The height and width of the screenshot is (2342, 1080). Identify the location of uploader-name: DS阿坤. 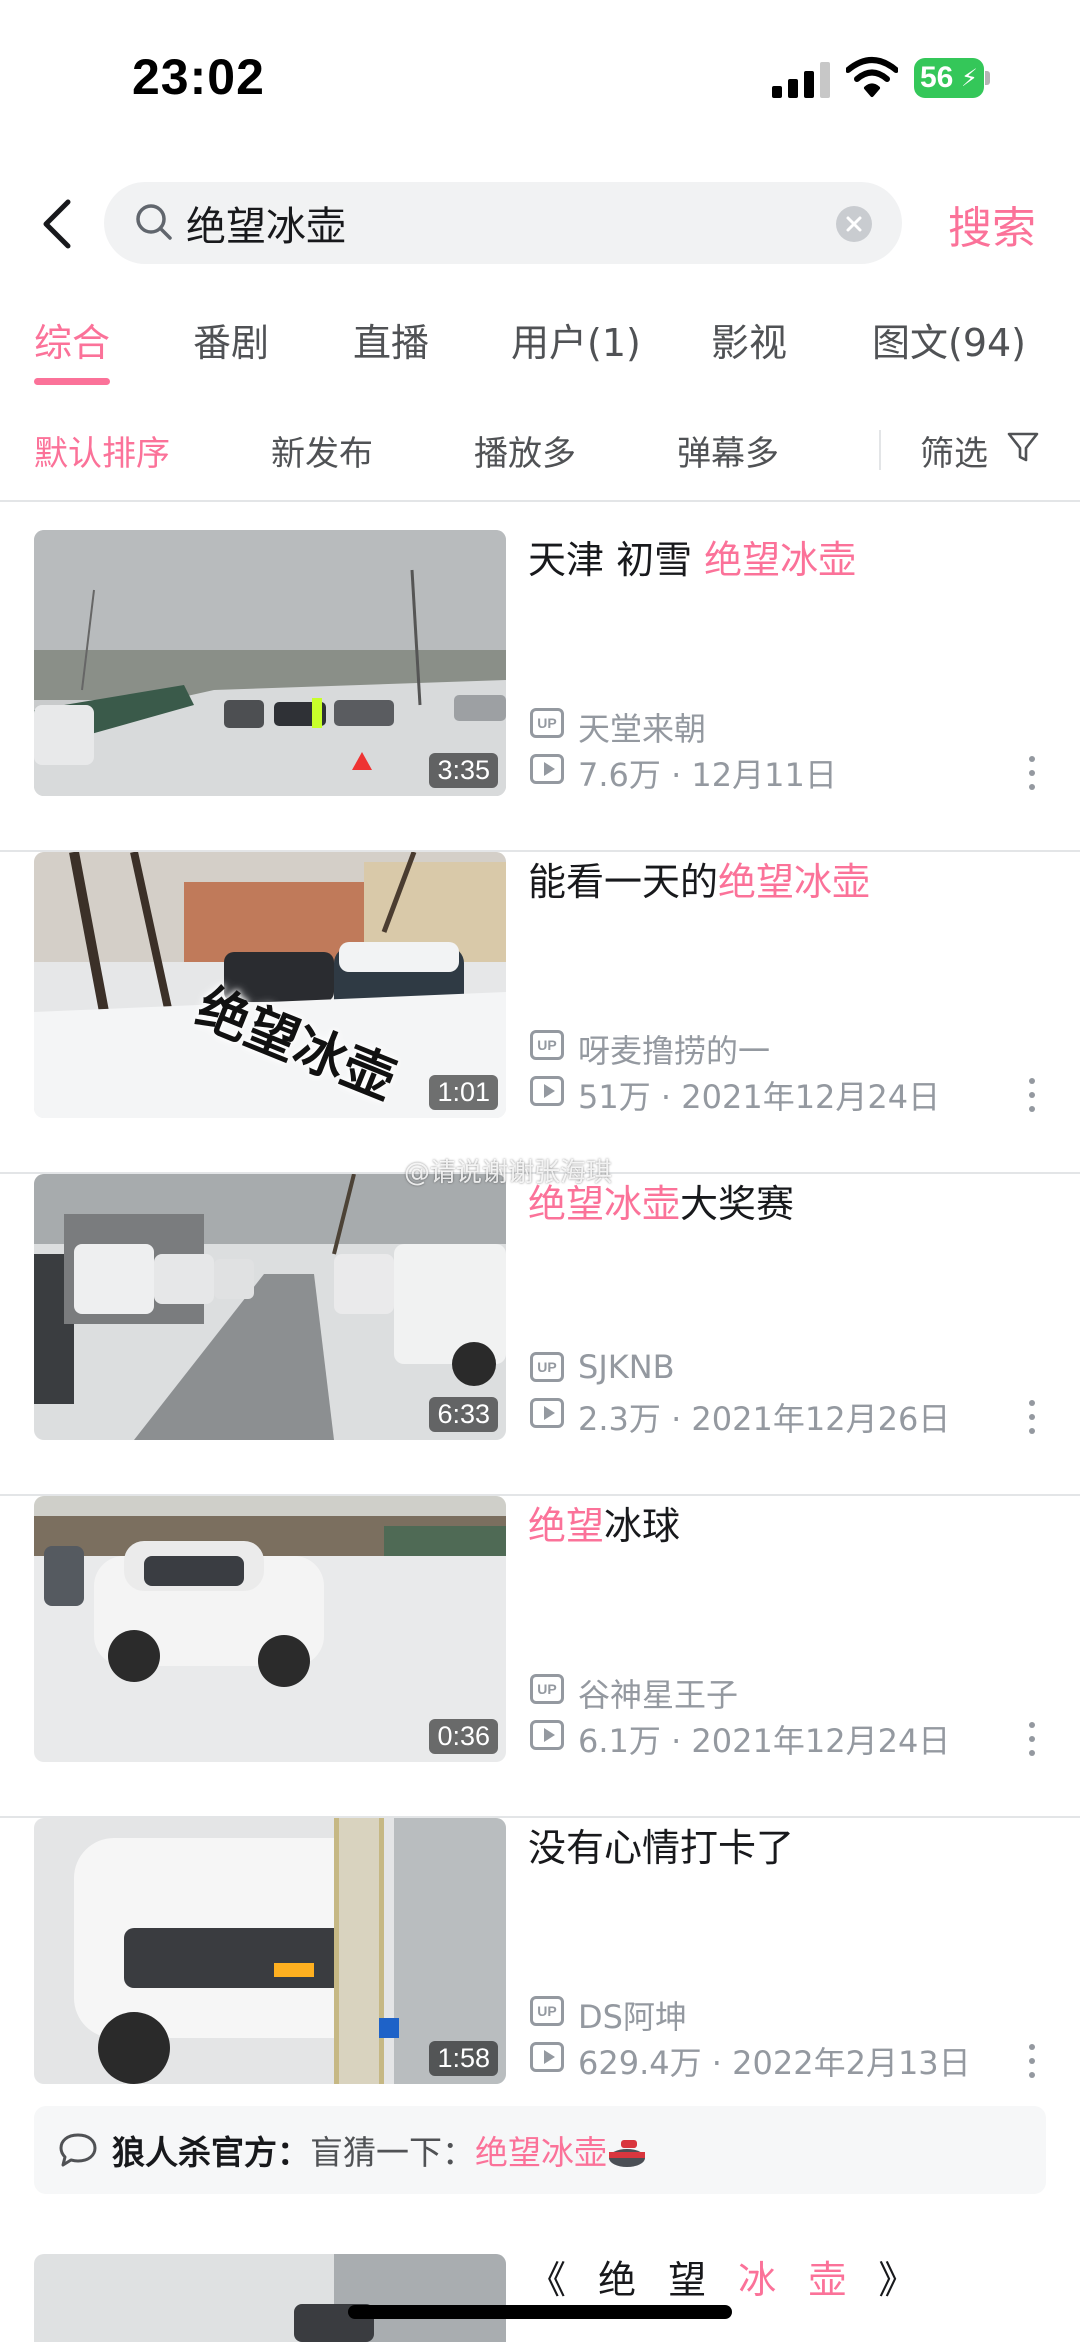
(632, 2015).